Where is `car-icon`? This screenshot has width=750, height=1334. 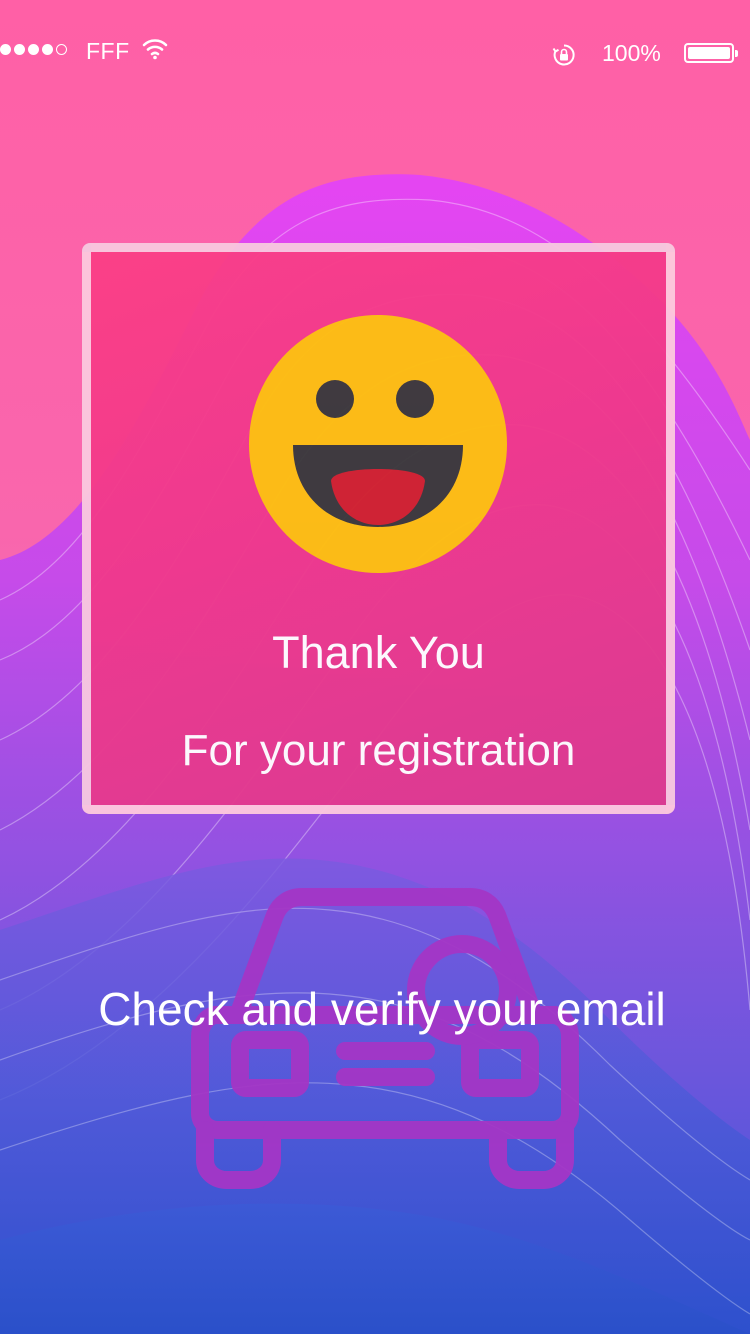
car-icon is located at coordinates (385, 1038).